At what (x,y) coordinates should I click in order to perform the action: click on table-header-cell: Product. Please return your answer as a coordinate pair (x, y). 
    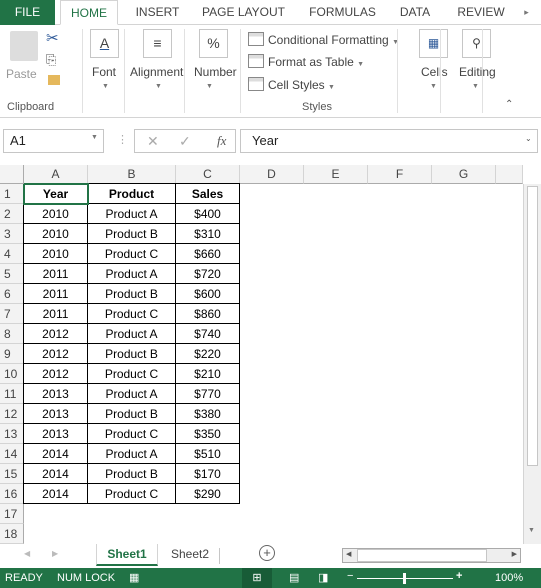
    Looking at the image, I should click on (132, 193).